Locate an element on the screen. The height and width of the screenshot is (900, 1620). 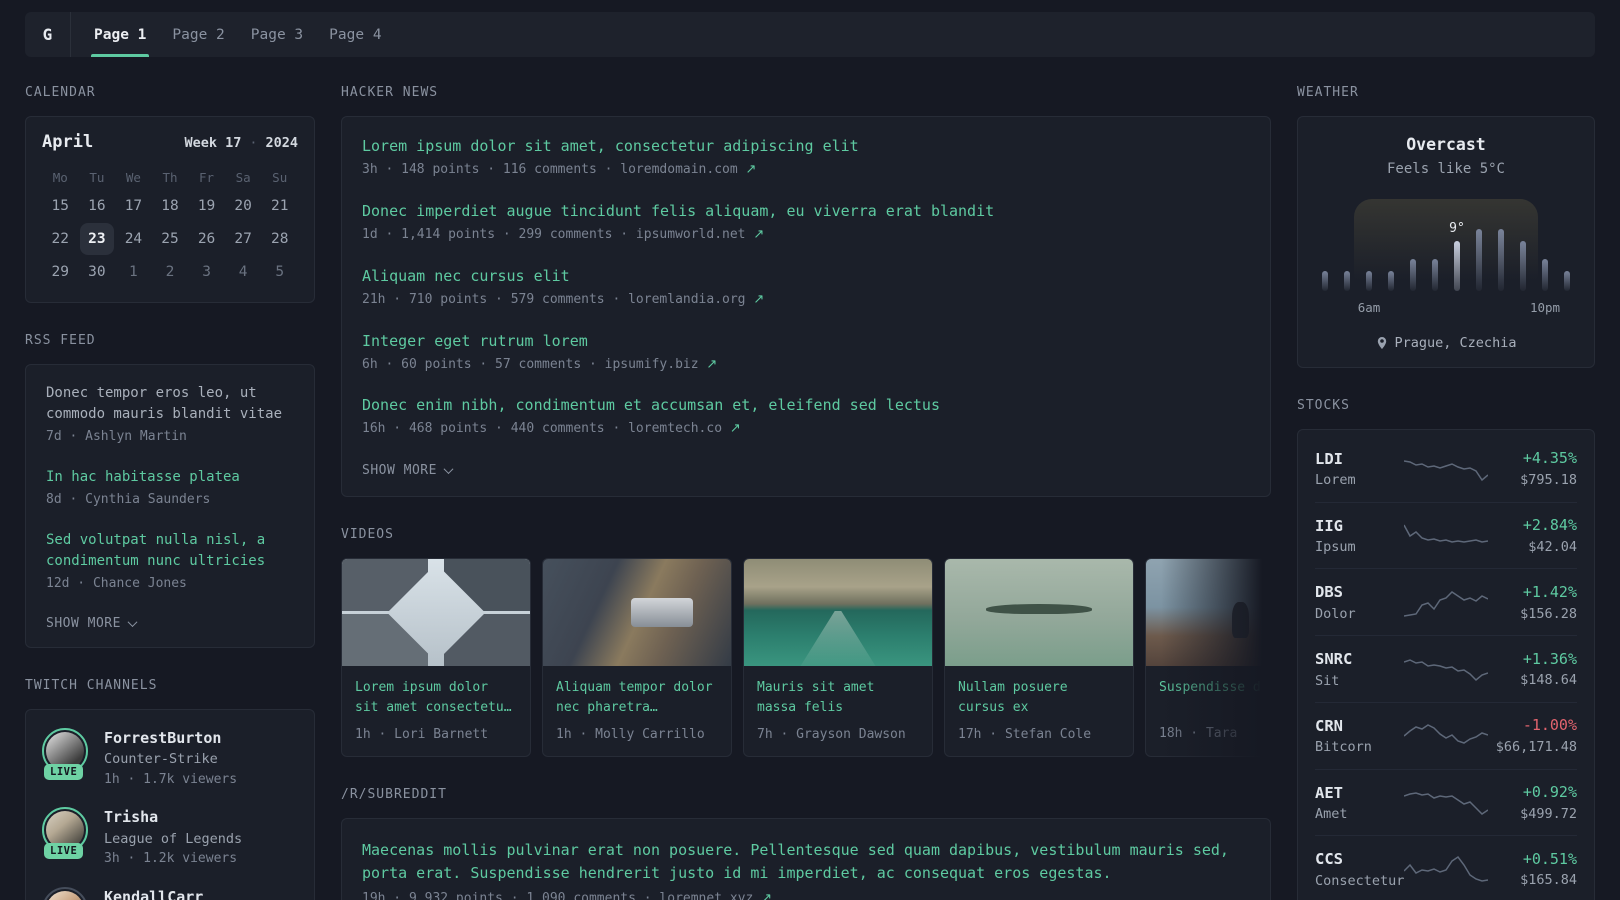
stock-row: LDI Lorem +4.35% $795.18 is located at coordinates (1446, 469).